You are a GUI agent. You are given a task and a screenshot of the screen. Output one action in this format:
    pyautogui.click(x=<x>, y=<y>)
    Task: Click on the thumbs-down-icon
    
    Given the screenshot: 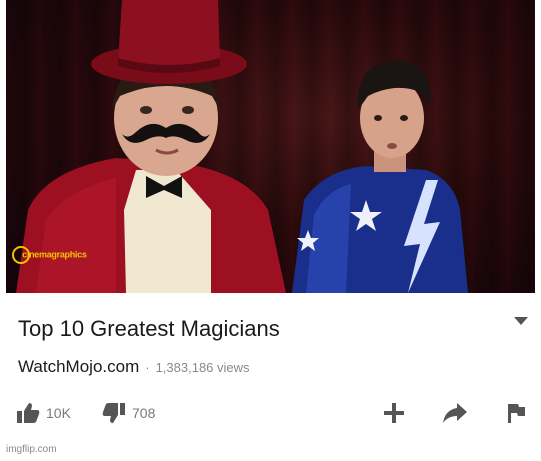 What is the action you would take?
    pyautogui.click(x=113, y=413)
    